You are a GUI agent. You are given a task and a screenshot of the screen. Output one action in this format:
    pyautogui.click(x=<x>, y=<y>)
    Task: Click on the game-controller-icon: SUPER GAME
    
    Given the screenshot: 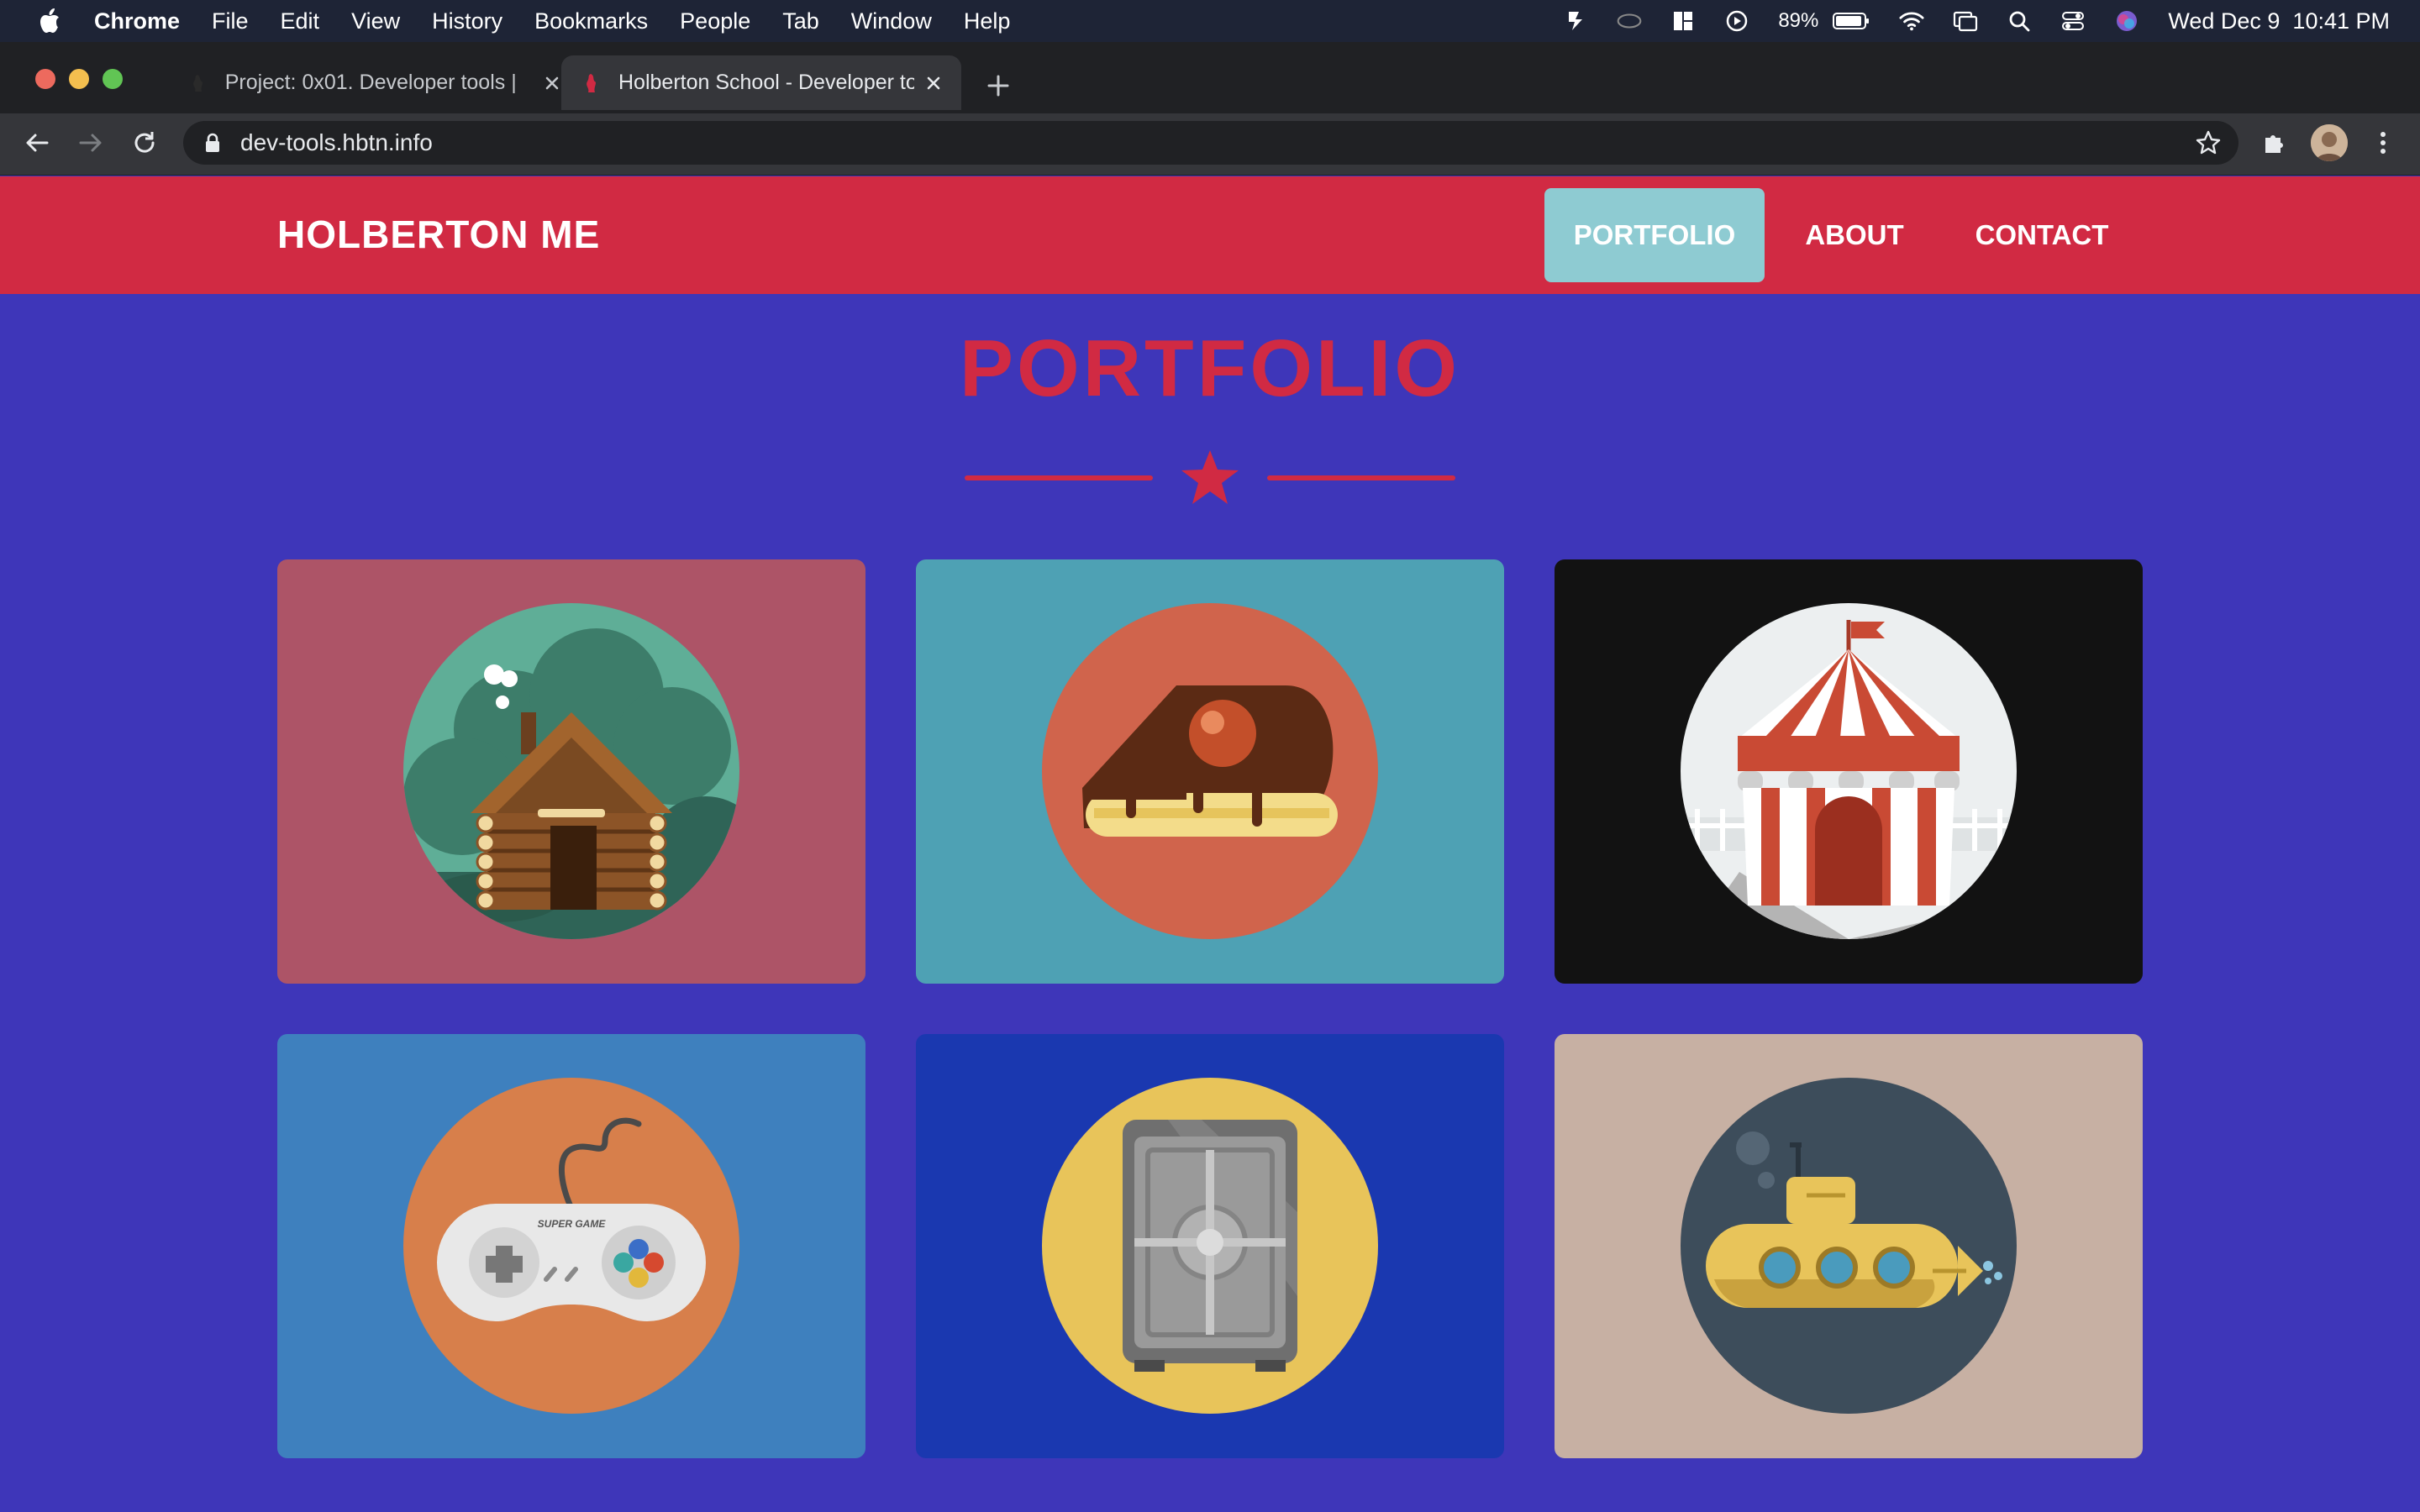 What is the action you would take?
    pyautogui.click(x=571, y=1246)
    